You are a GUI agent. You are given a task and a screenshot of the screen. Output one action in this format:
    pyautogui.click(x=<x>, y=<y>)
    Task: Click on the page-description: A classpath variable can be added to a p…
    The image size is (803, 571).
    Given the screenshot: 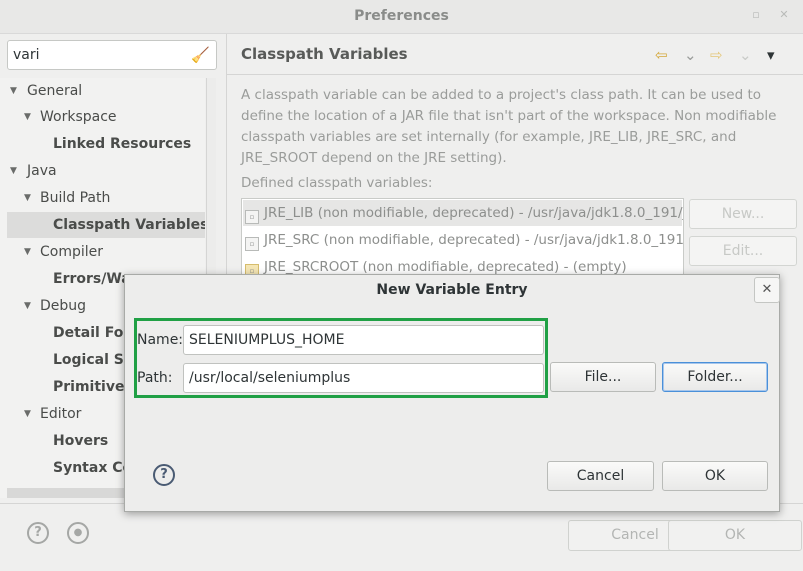 What is the action you would take?
    pyautogui.click(x=509, y=126)
    